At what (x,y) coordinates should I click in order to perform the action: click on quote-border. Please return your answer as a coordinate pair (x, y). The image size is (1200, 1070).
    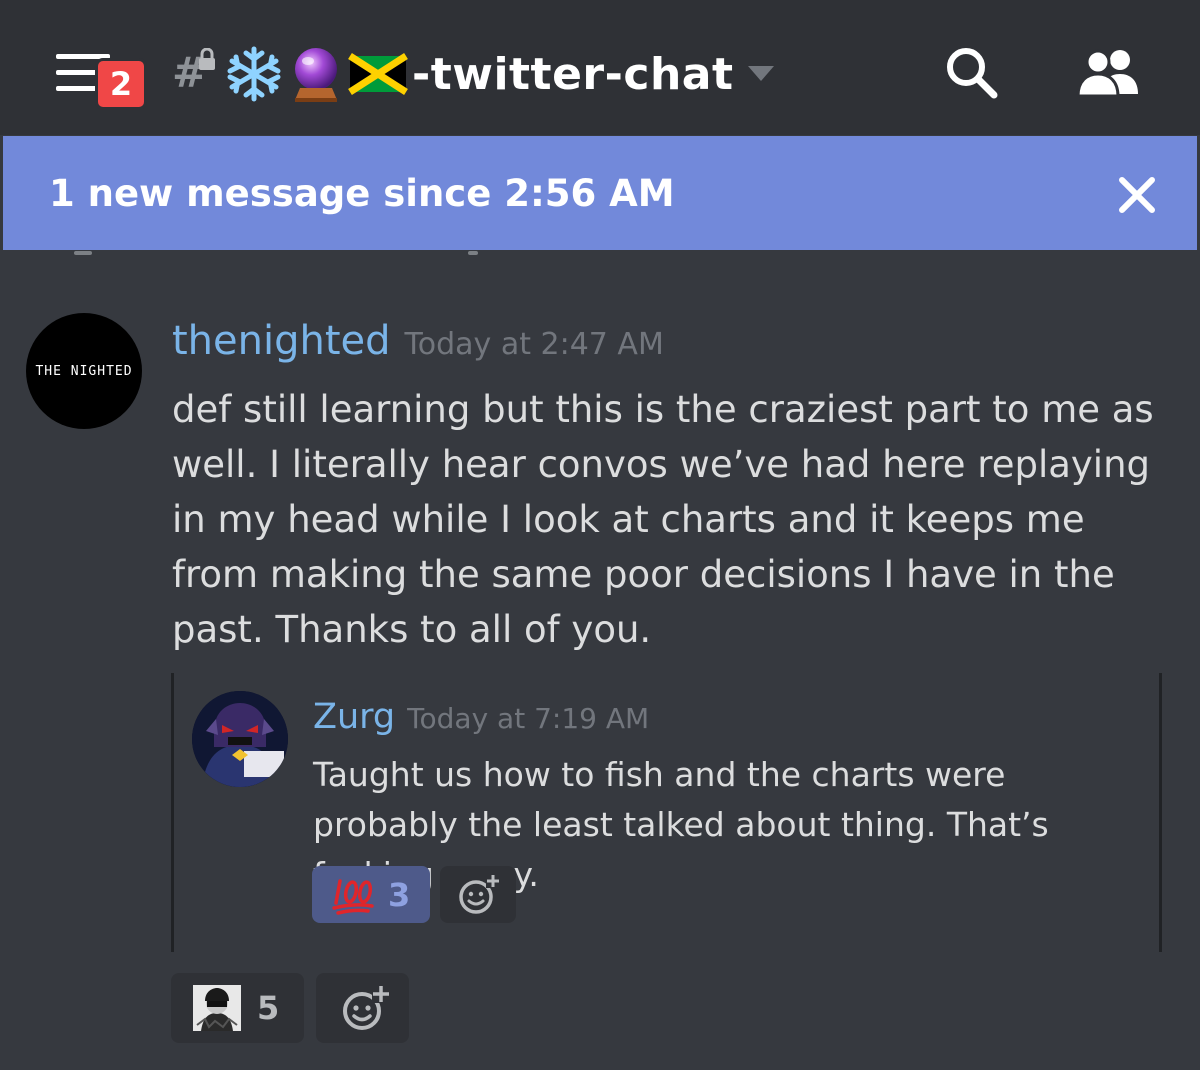
    Looking at the image, I should click on (172, 812).